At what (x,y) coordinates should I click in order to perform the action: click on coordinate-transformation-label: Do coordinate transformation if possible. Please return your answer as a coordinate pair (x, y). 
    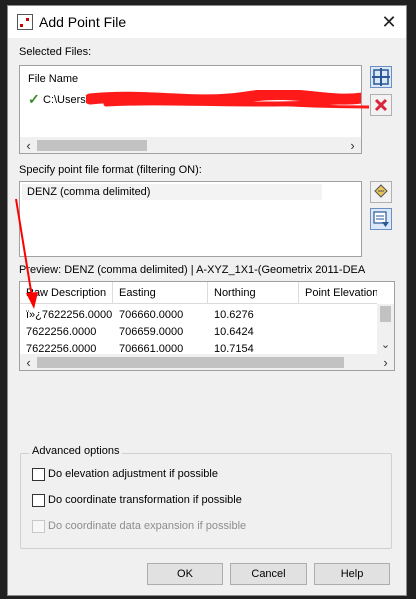
    Looking at the image, I should click on (145, 500).